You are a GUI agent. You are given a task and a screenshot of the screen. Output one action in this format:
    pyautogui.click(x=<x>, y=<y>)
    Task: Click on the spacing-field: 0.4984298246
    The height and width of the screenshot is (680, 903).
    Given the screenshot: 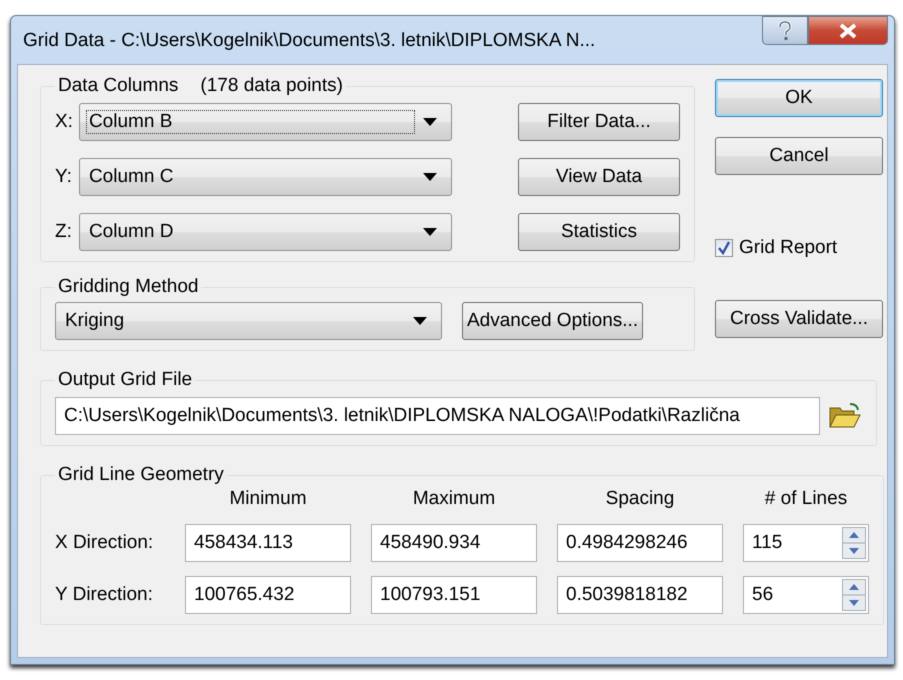 What is the action you would take?
    pyautogui.click(x=640, y=543)
    